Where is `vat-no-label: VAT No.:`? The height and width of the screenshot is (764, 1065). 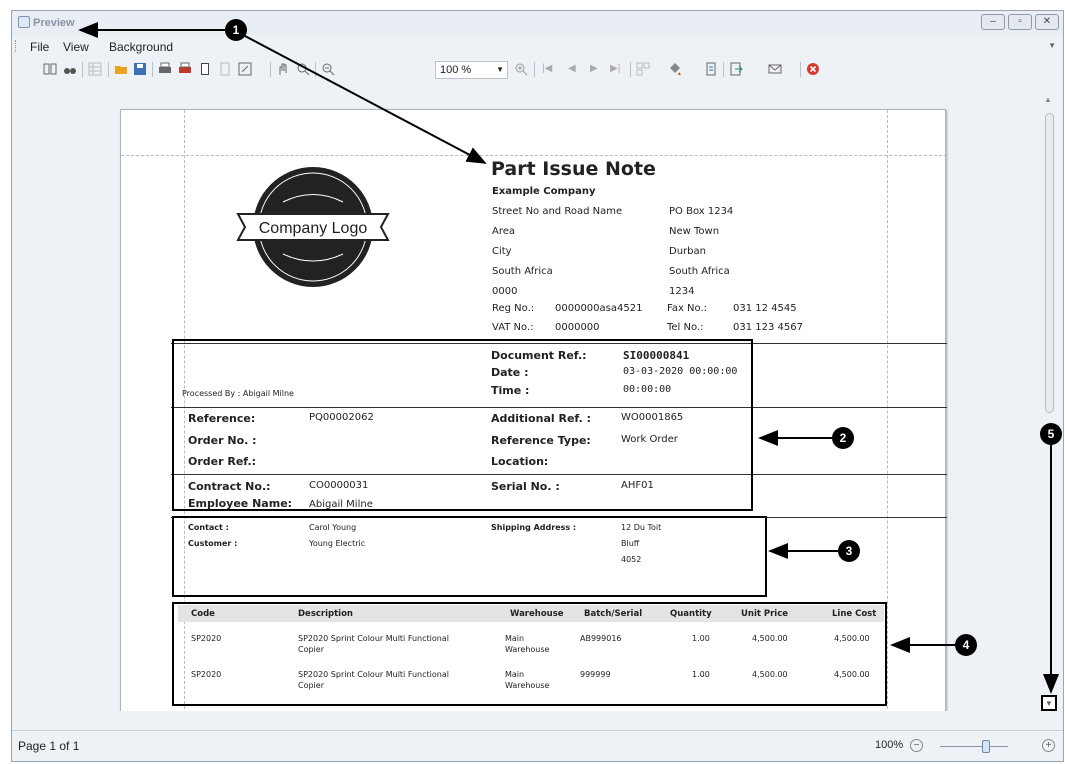 vat-no-label: VAT No.: is located at coordinates (513, 327).